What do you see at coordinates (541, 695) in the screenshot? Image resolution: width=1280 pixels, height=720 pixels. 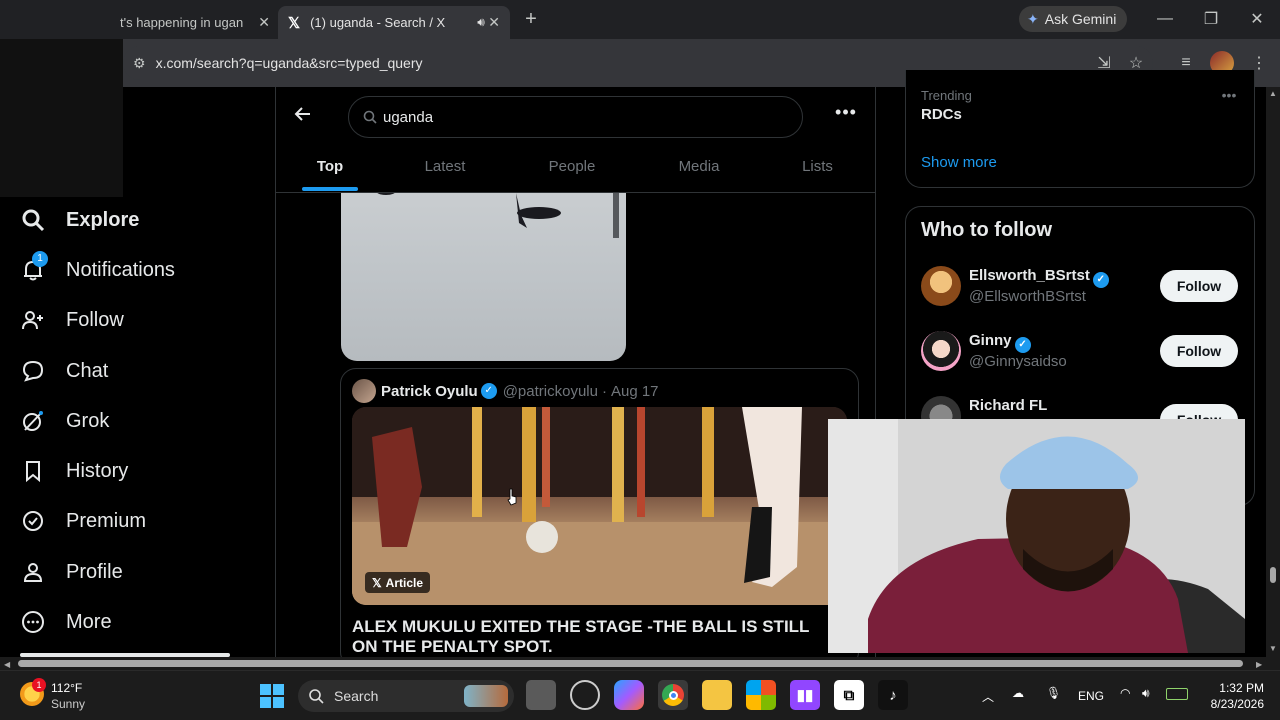 I see `task-view-icon` at bounding box center [541, 695].